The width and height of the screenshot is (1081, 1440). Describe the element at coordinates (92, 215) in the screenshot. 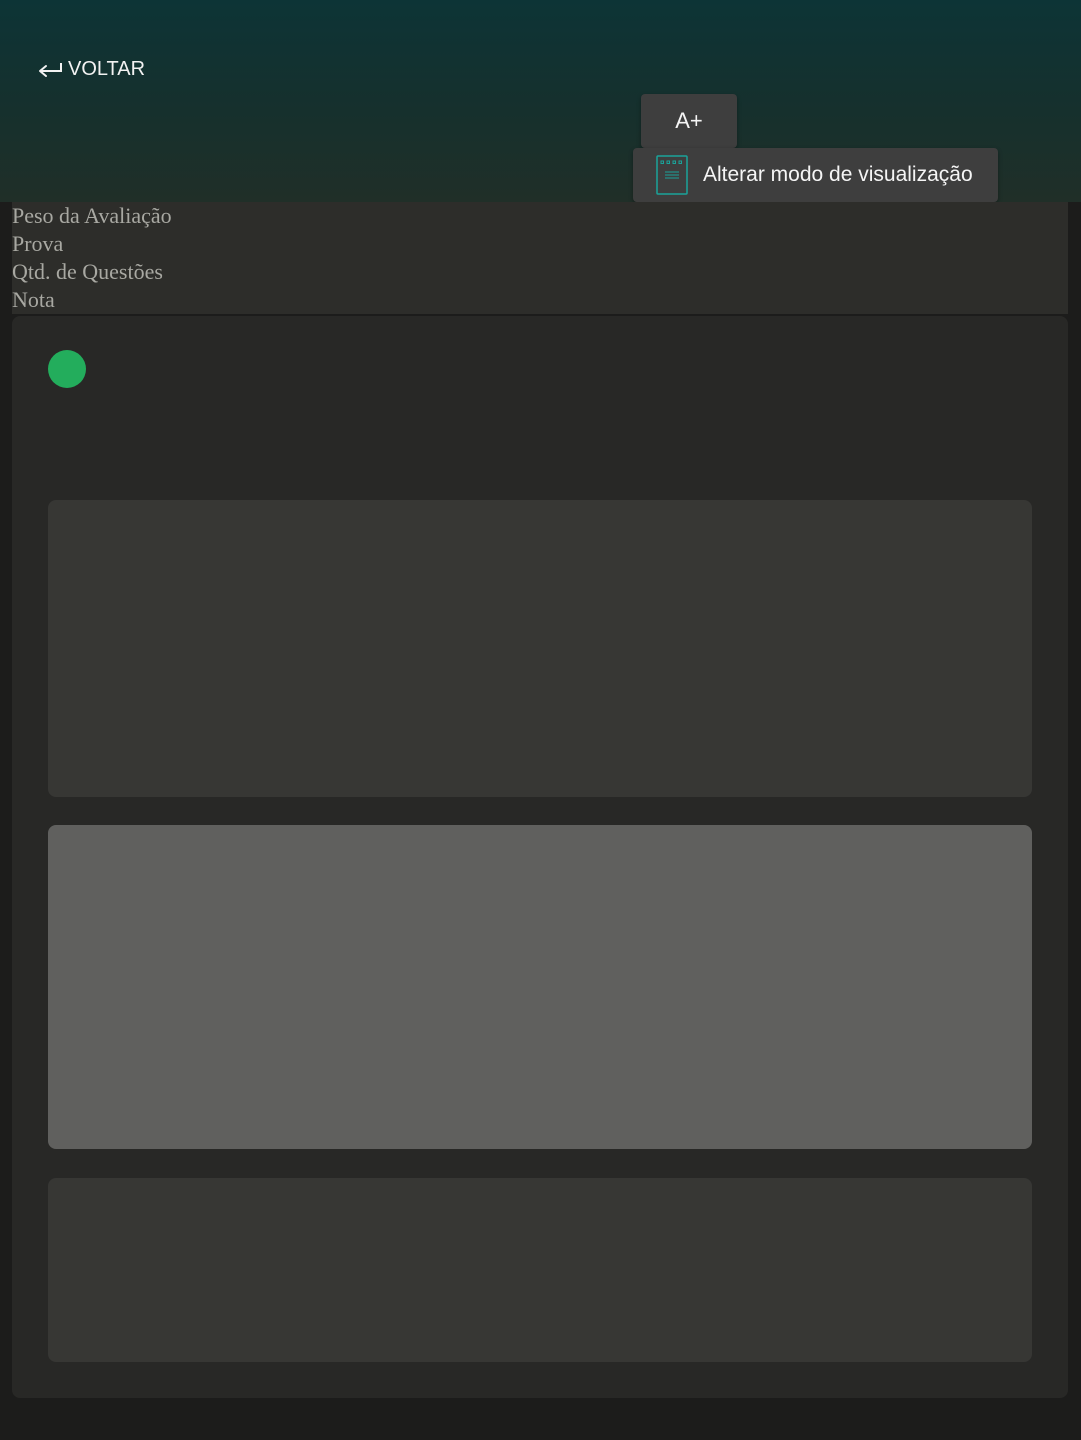

I see `info-row-weight: Peso da Avaliação` at that location.